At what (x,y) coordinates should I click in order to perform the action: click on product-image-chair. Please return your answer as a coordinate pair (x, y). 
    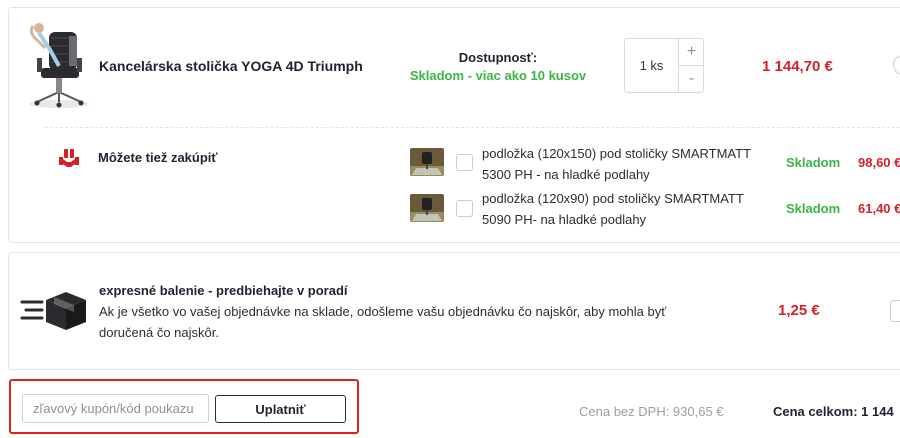
    Looking at the image, I should click on (59, 64).